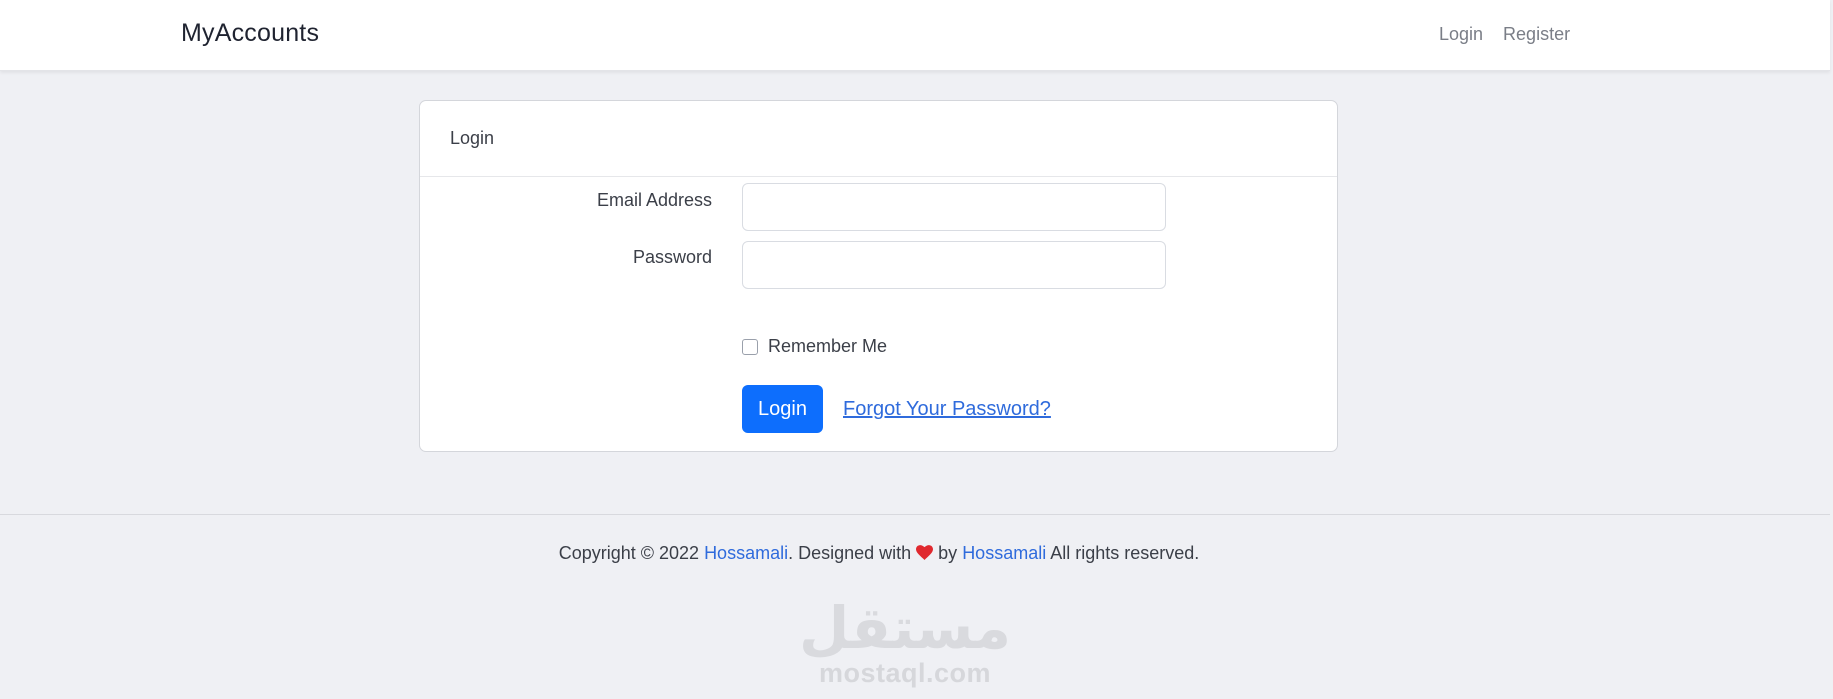  What do you see at coordinates (954, 265) in the screenshot?
I see `password-field` at bounding box center [954, 265].